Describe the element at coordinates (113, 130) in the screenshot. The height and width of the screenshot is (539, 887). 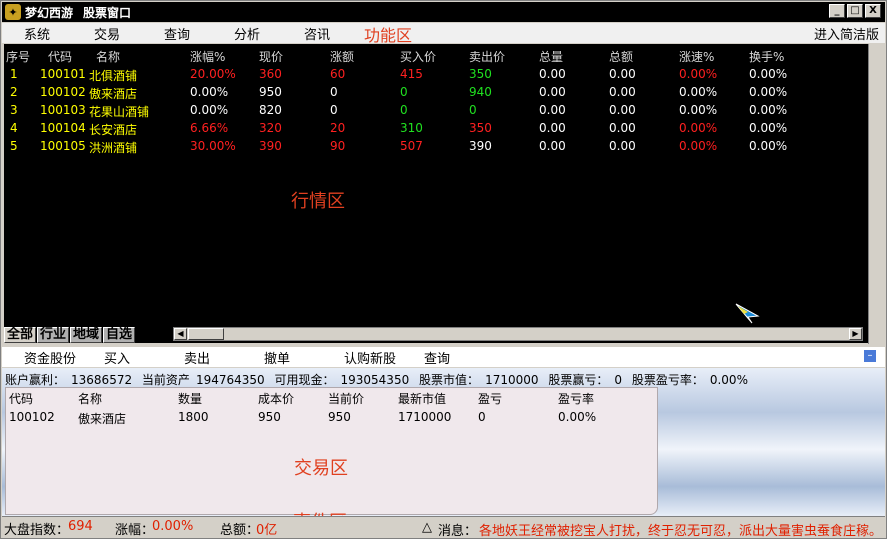
I see `cell-2: 长安酒店` at that location.